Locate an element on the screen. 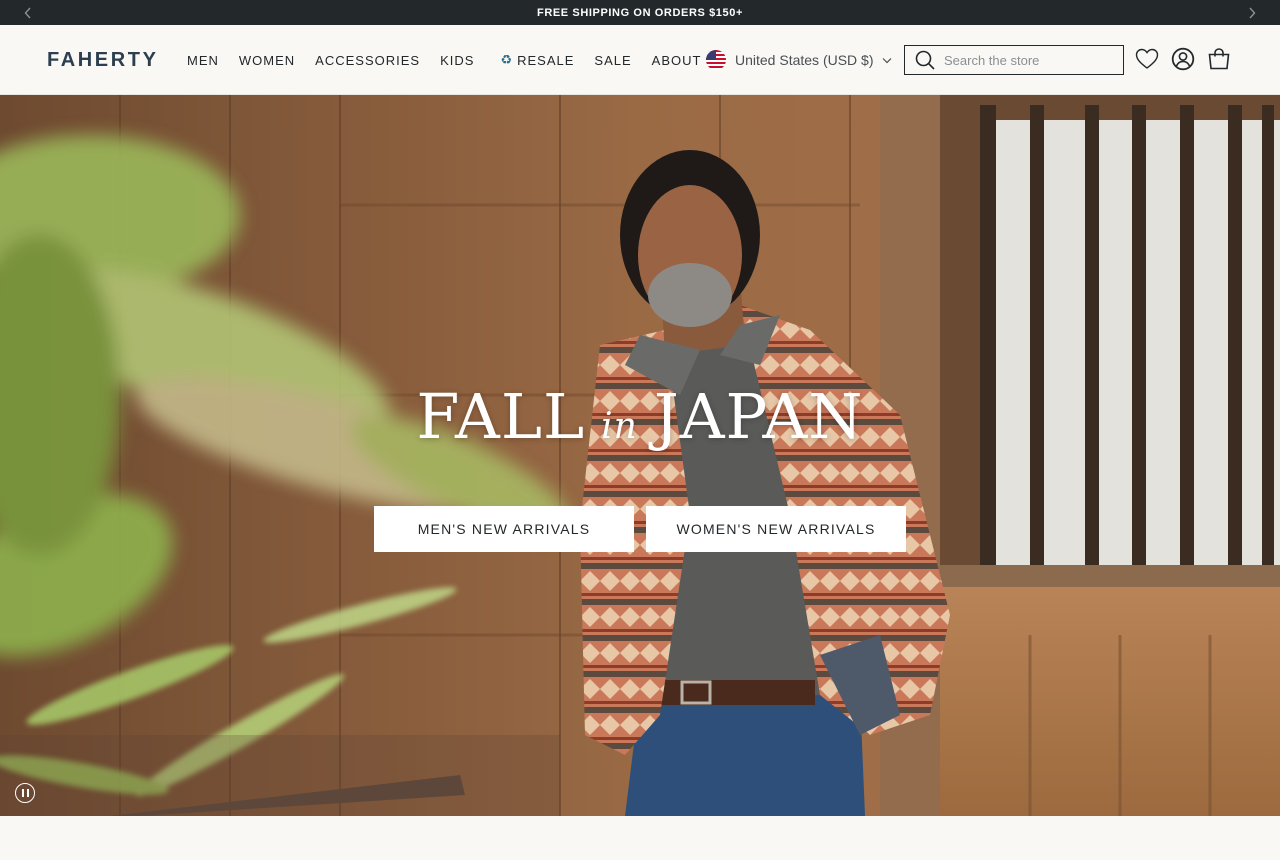 Image resolution: width=1280 pixels, height=860 pixels. nav-item-men: MEN is located at coordinates (203, 60).